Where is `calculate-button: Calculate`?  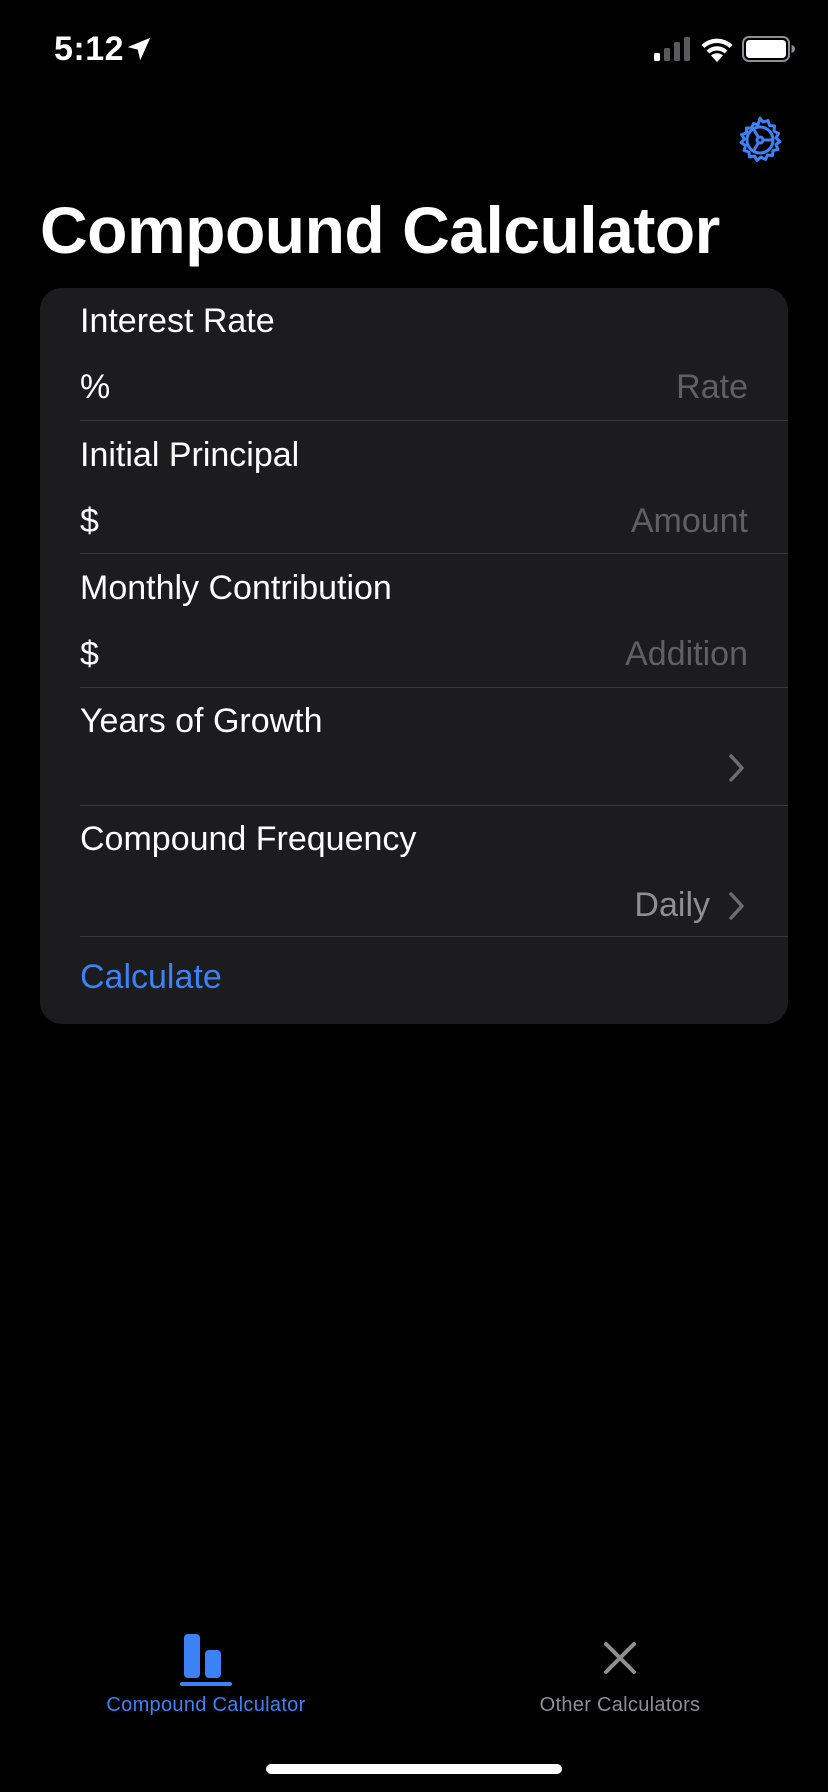 calculate-button: Calculate is located at coordinates (151, 977).